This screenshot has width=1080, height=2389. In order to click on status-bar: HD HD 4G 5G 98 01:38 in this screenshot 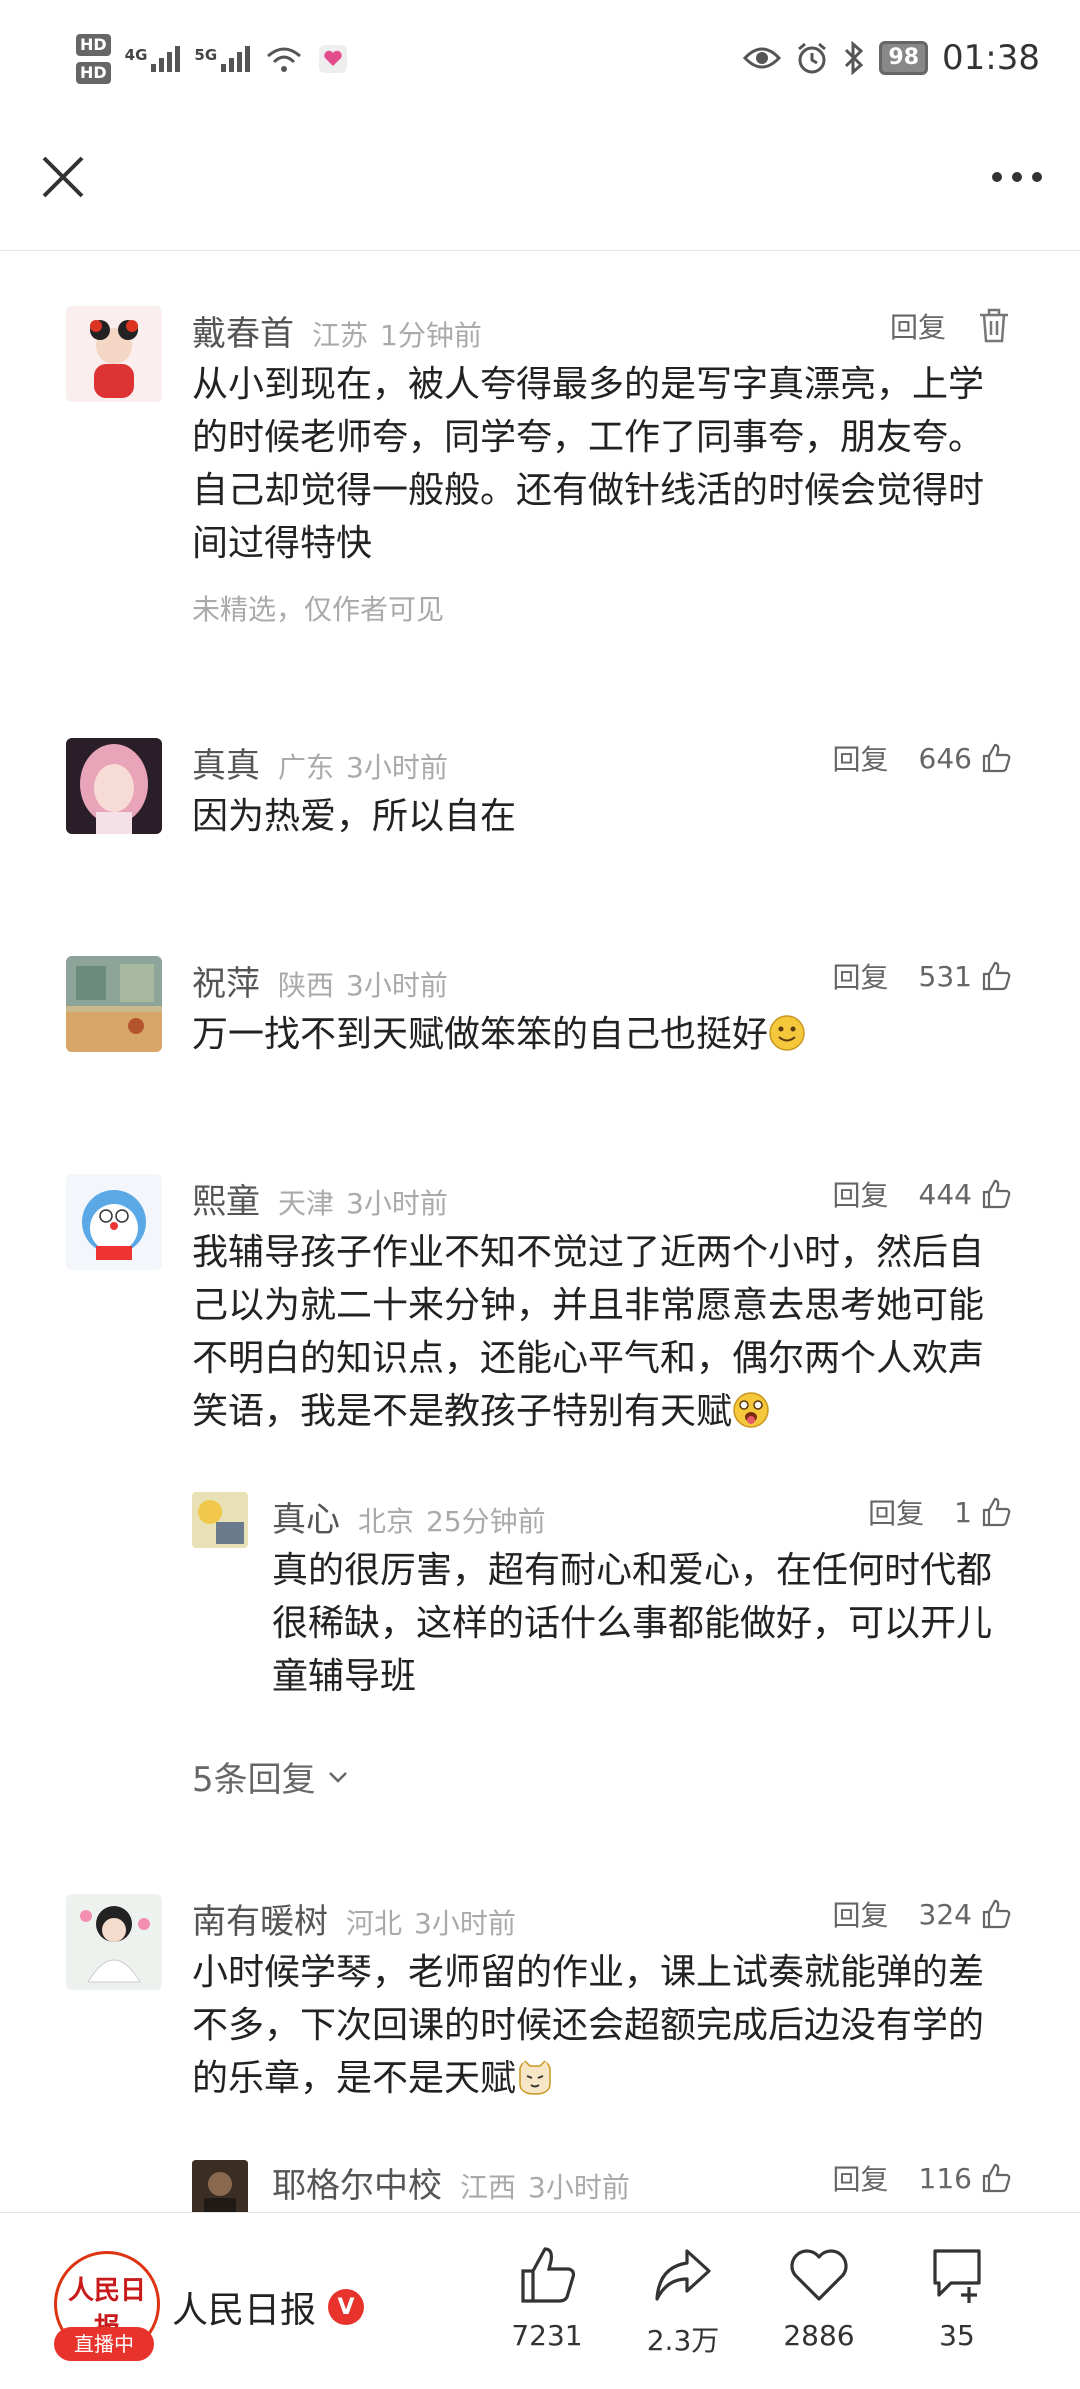, I will do `click(540, 65)`.